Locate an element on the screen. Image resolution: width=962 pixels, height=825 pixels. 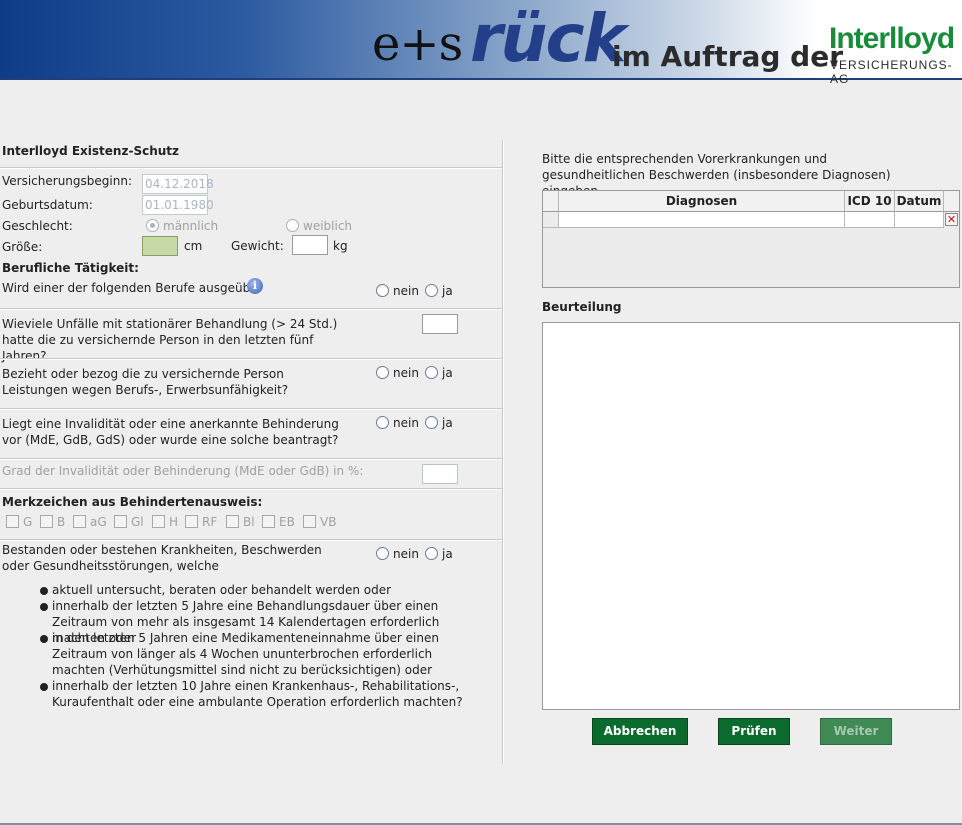
invaliditaet-ja-label: ja is located at coordinates (447, 423).